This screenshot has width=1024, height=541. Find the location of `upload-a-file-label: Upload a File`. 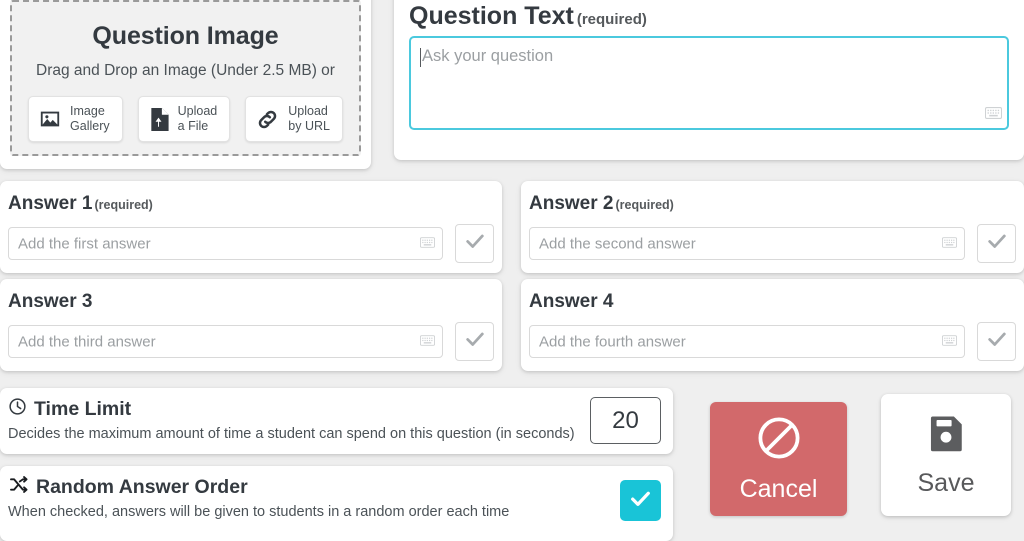

upload-a-file-label: Upload a File is located at coordinates (197, 118).